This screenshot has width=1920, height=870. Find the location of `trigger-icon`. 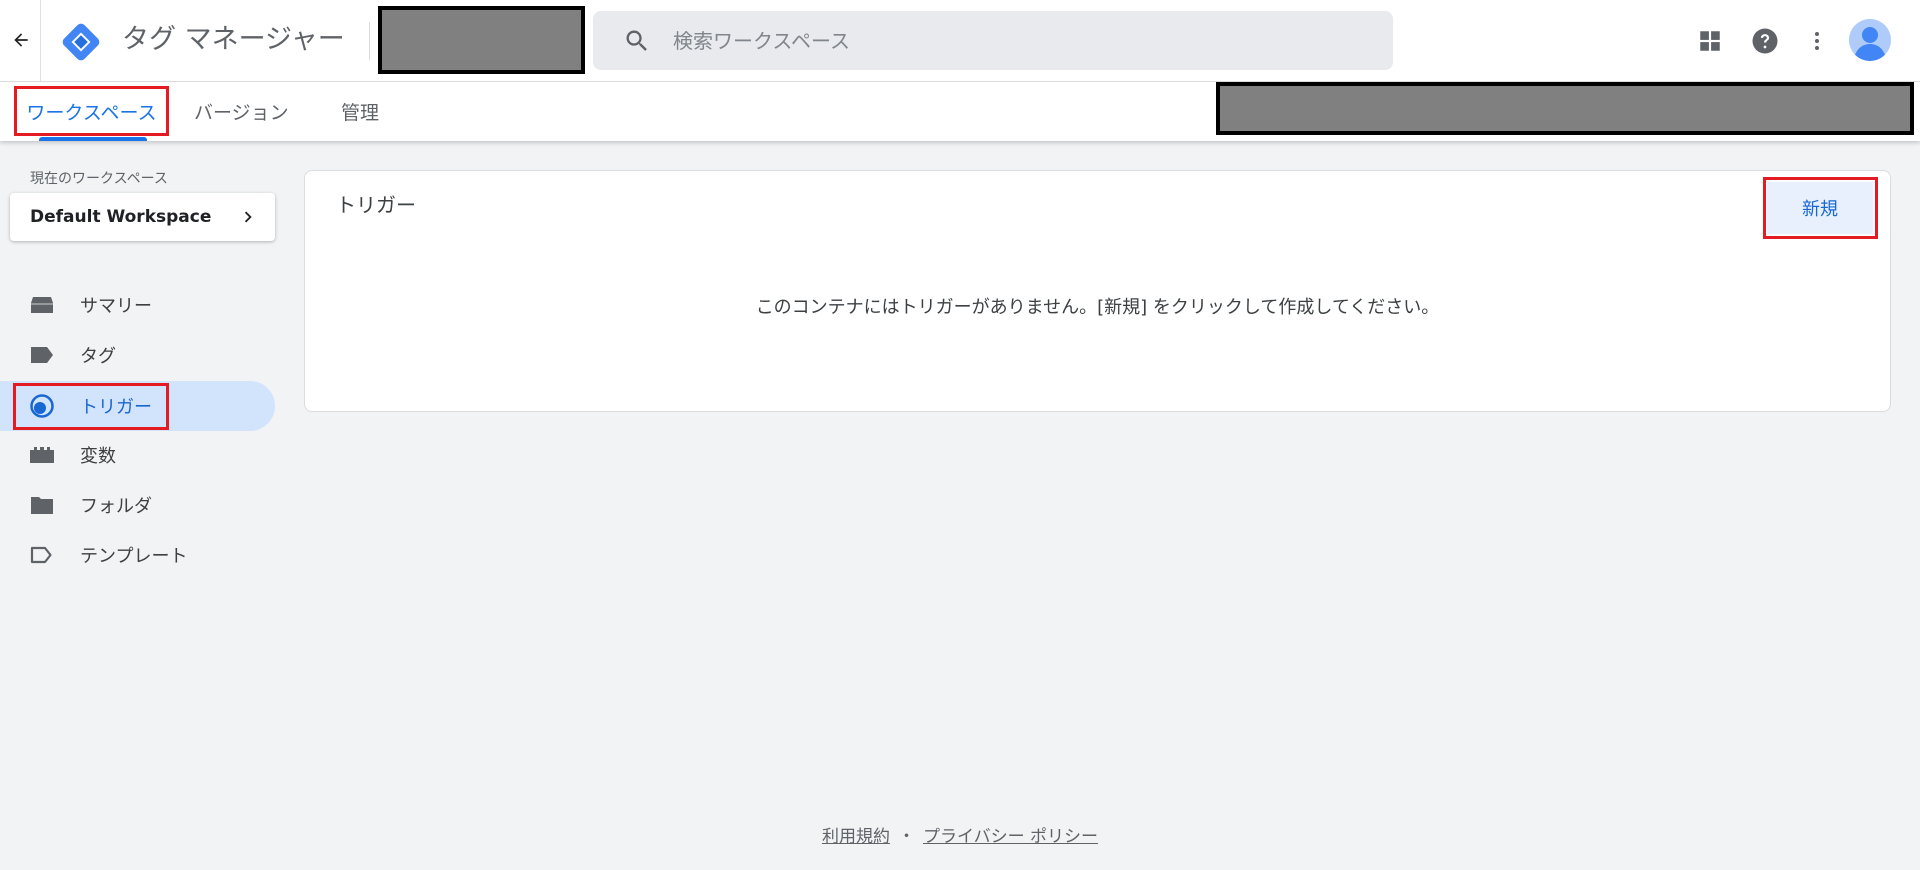

trigger-icon is located at coordinates (42, 406).